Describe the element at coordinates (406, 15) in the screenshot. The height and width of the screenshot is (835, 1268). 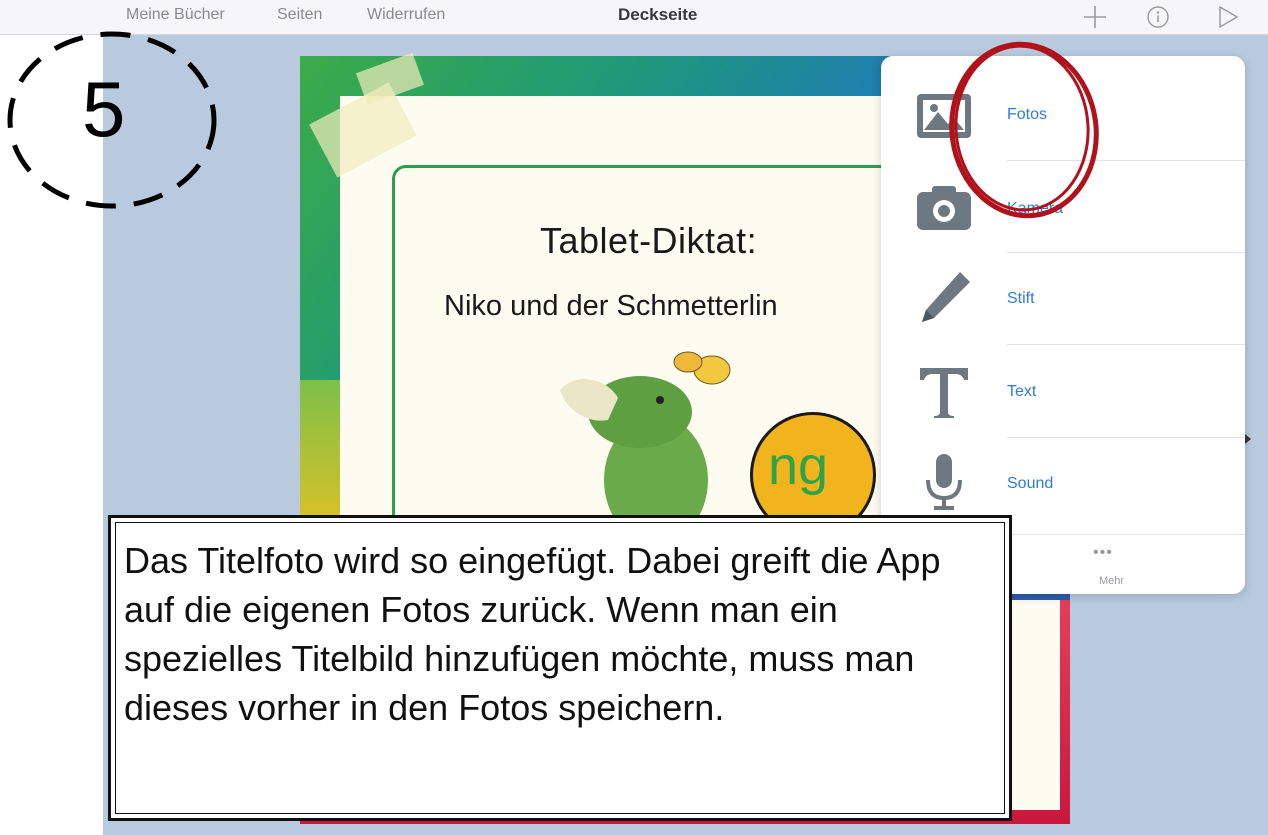
I see `undo-link: Widerrufen` at that location.